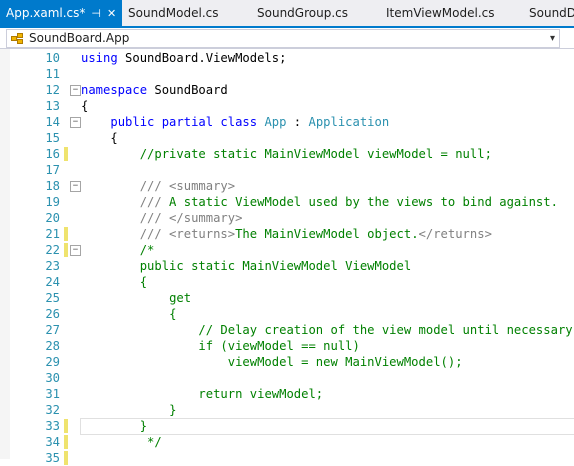 The width and height of the screenshot is (574, 466). I want to click on code-line: 33 }, so click(287, 426).